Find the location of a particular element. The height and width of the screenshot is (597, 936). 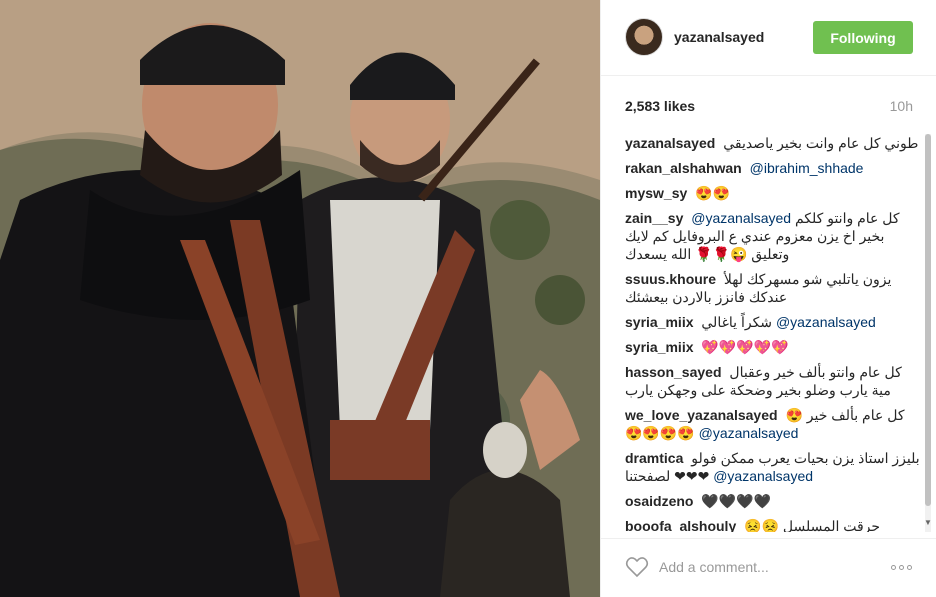

comment-username: osaidzeno is located at coordinates (659, 501).